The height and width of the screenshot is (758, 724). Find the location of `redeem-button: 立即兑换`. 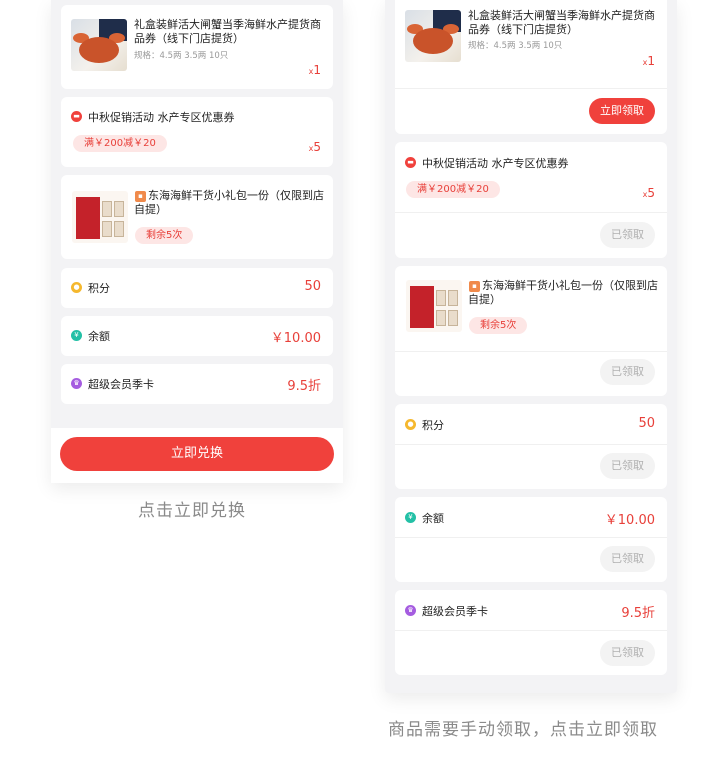

redeem-button: 立即兑换 is located at coordinates (197, 454).